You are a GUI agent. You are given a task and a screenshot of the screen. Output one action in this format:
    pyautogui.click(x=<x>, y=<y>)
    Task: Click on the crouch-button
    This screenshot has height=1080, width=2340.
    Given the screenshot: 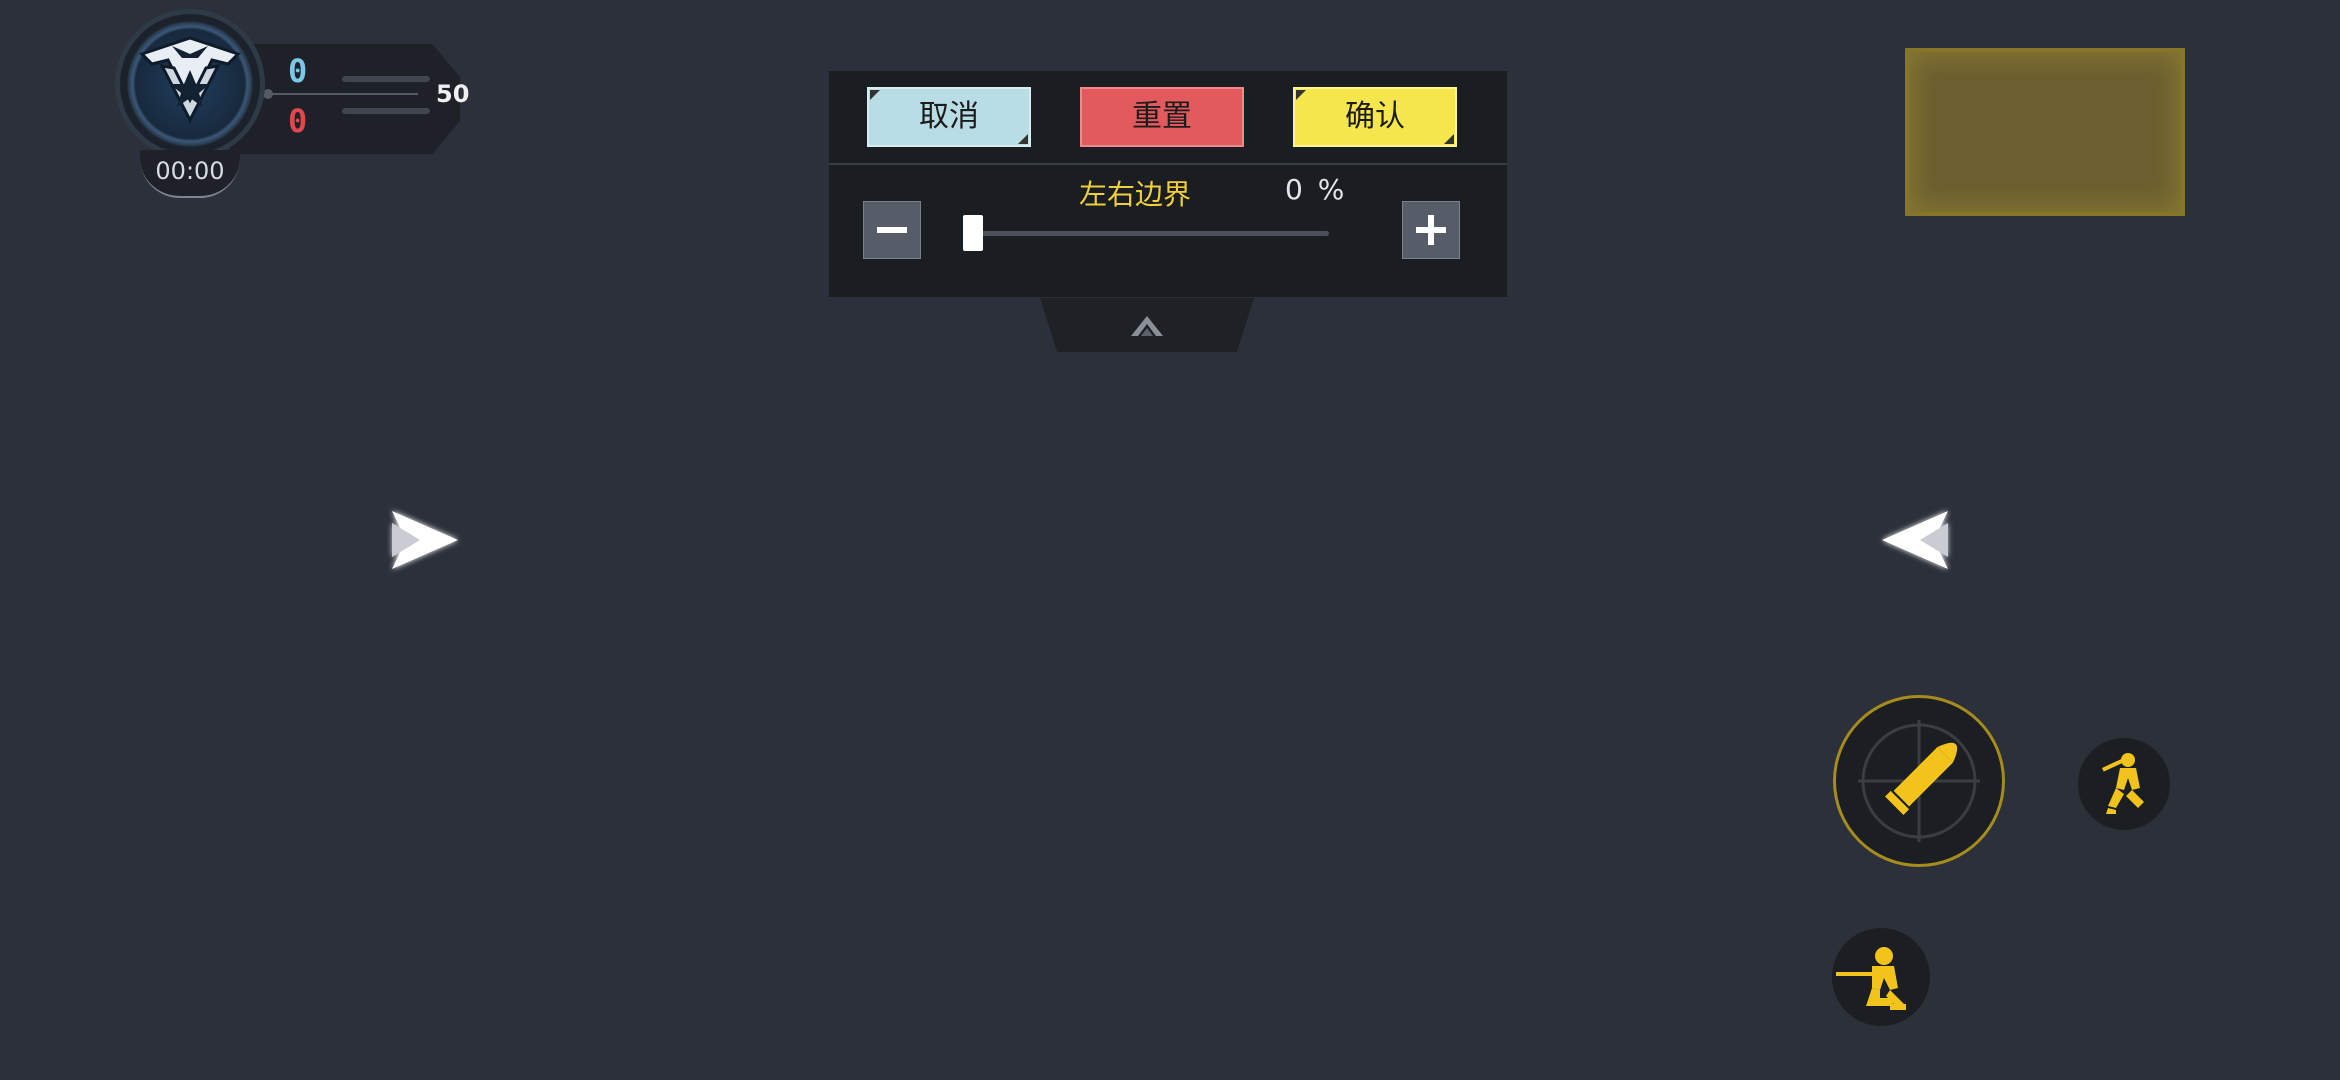 What is the action you would take?
    pyautogui.click(x=1881, y=977)
    